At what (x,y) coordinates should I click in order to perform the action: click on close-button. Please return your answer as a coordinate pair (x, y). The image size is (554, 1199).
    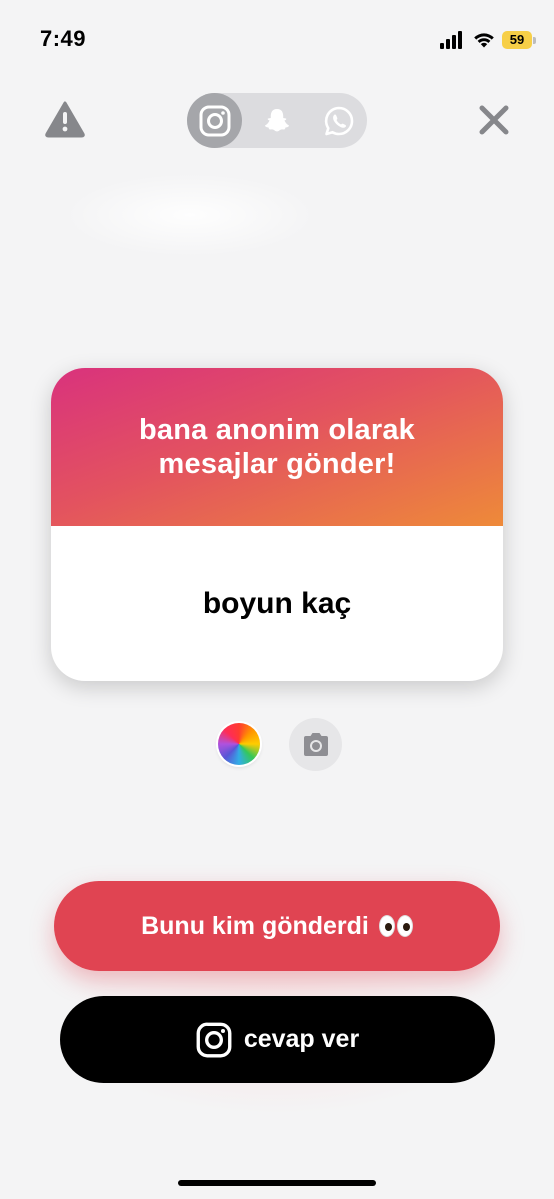
    Looking at the image, I should click on (494, 120).